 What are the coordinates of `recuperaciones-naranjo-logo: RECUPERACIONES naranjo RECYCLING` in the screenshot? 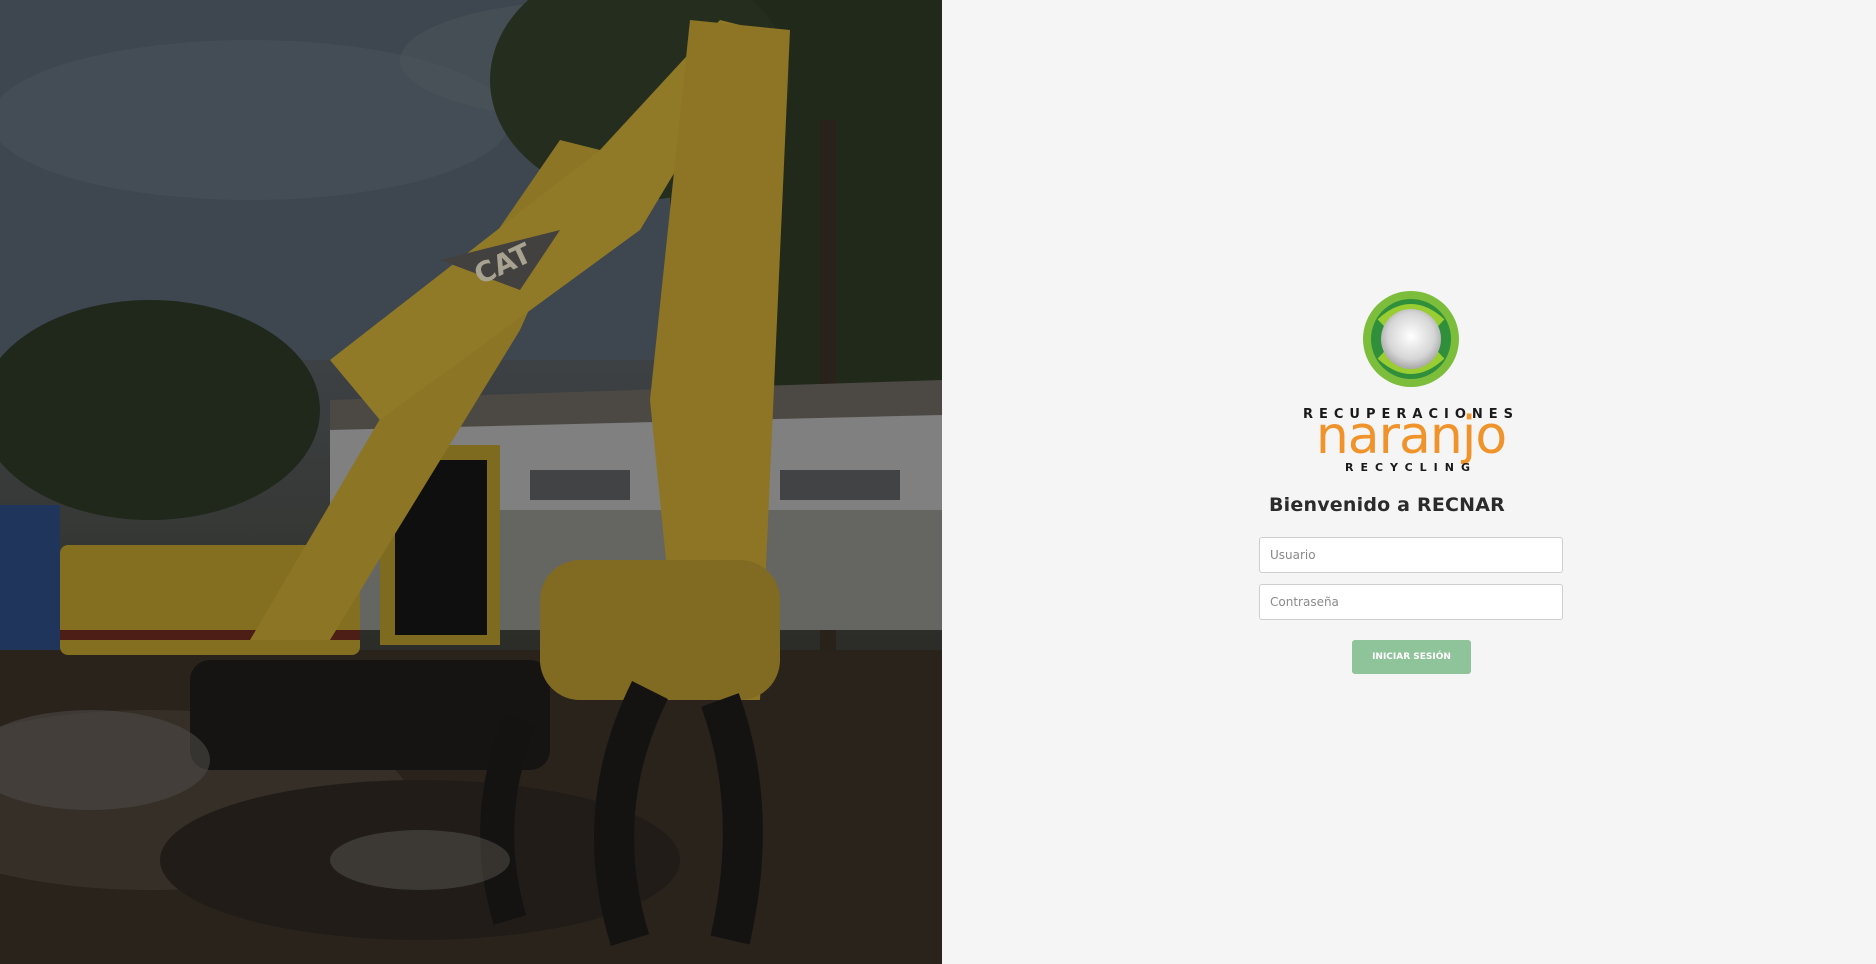 It's located at (1408, 382).